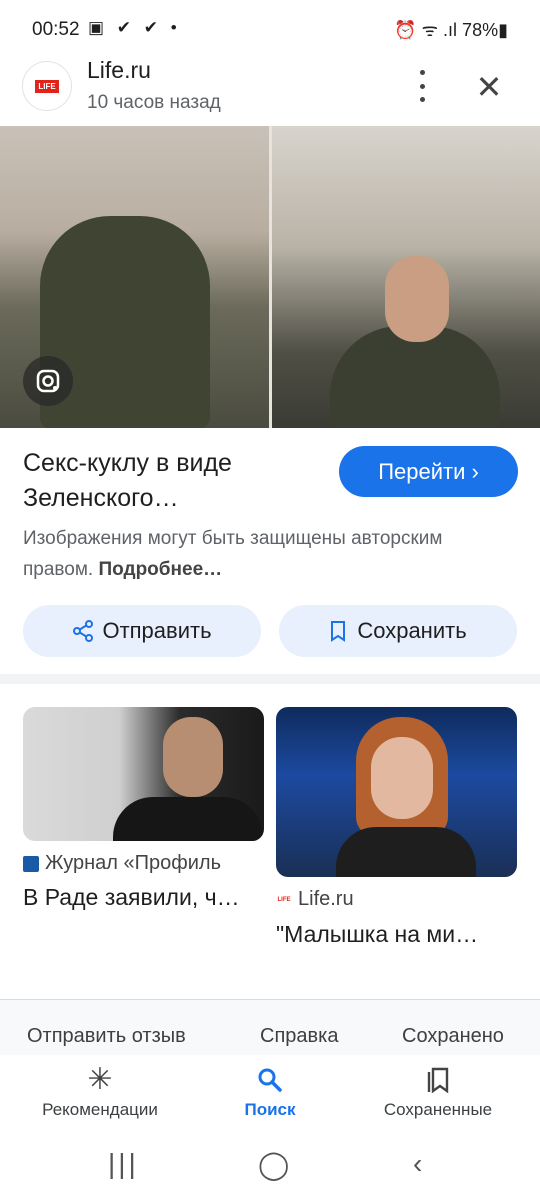 This screenshot has height=1200, width=540. Describe the element at coordinates (100, 1079) in the screenshot. I see `recommendations-icon: ✳` at that location.